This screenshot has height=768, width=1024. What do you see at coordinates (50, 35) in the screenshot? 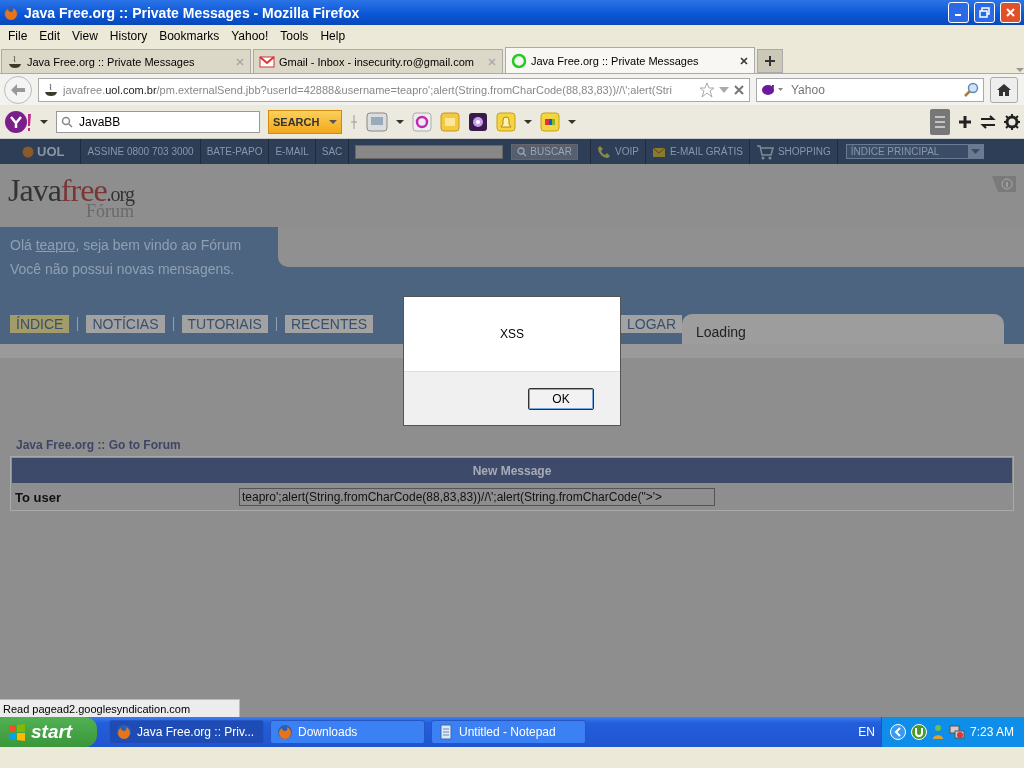
I see `menu-item: Edit` at bounding box center [50, 35].